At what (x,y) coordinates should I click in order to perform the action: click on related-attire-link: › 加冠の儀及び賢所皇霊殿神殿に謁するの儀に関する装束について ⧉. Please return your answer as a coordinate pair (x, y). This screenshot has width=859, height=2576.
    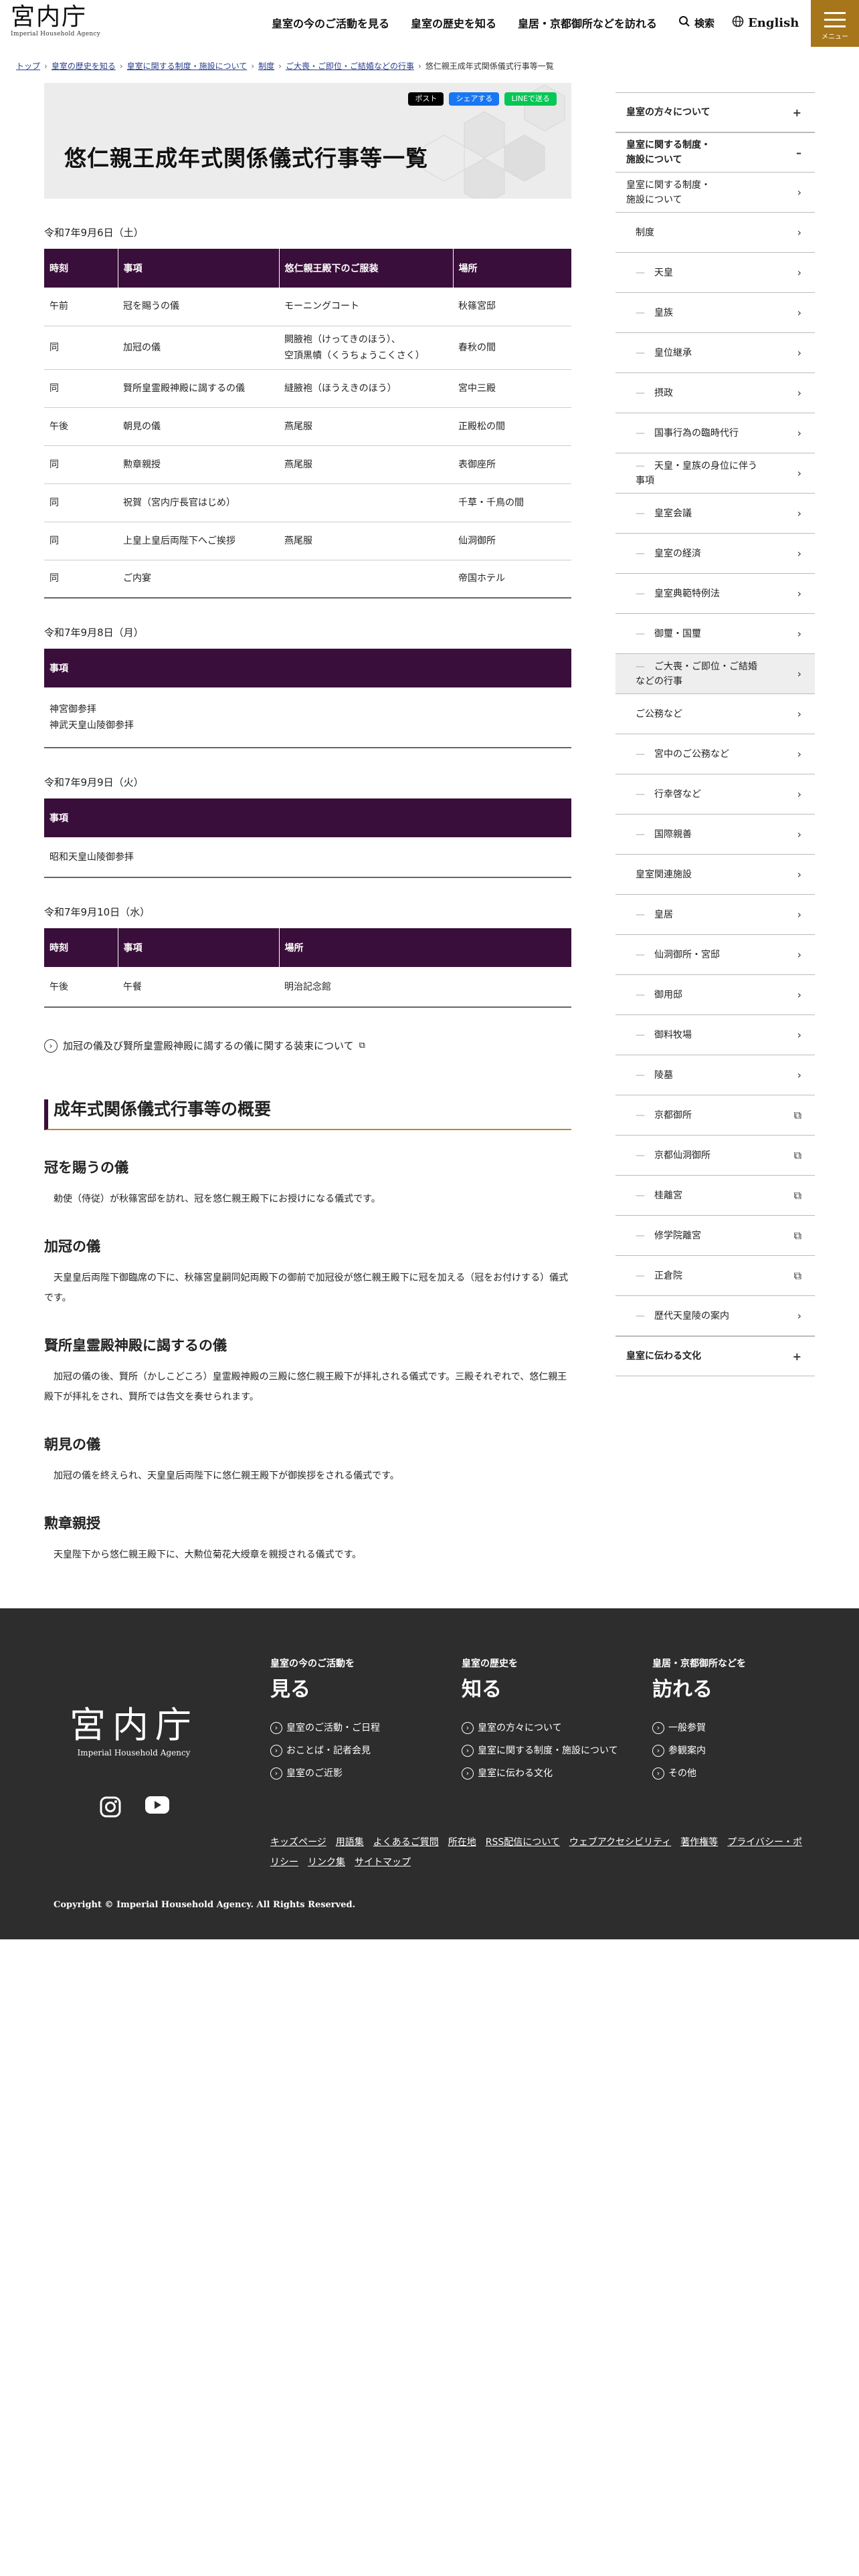
    Looking at the image, I should click on (307, 1046).